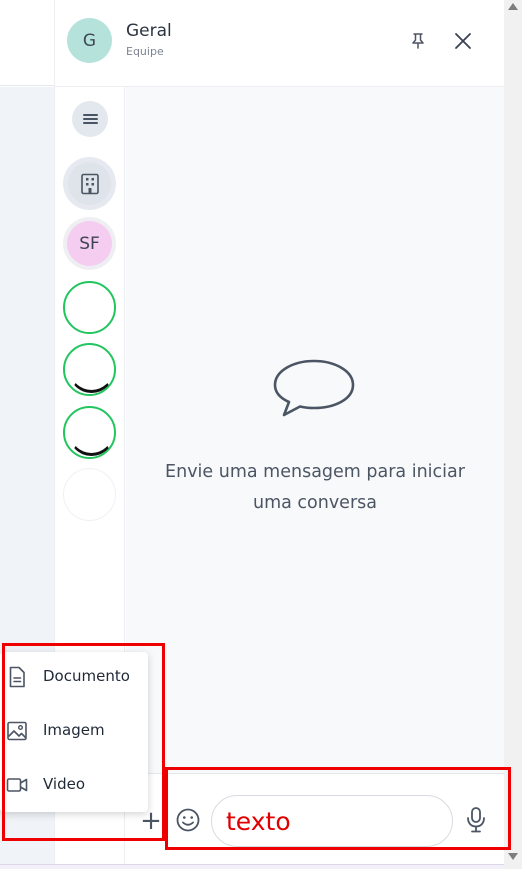 Image resolution: width=522 pixels, height=869 pixels. Describe the element at coordinates (145, 51) in the screenshot. I see `chat-subtitle: Equipe` at that location.